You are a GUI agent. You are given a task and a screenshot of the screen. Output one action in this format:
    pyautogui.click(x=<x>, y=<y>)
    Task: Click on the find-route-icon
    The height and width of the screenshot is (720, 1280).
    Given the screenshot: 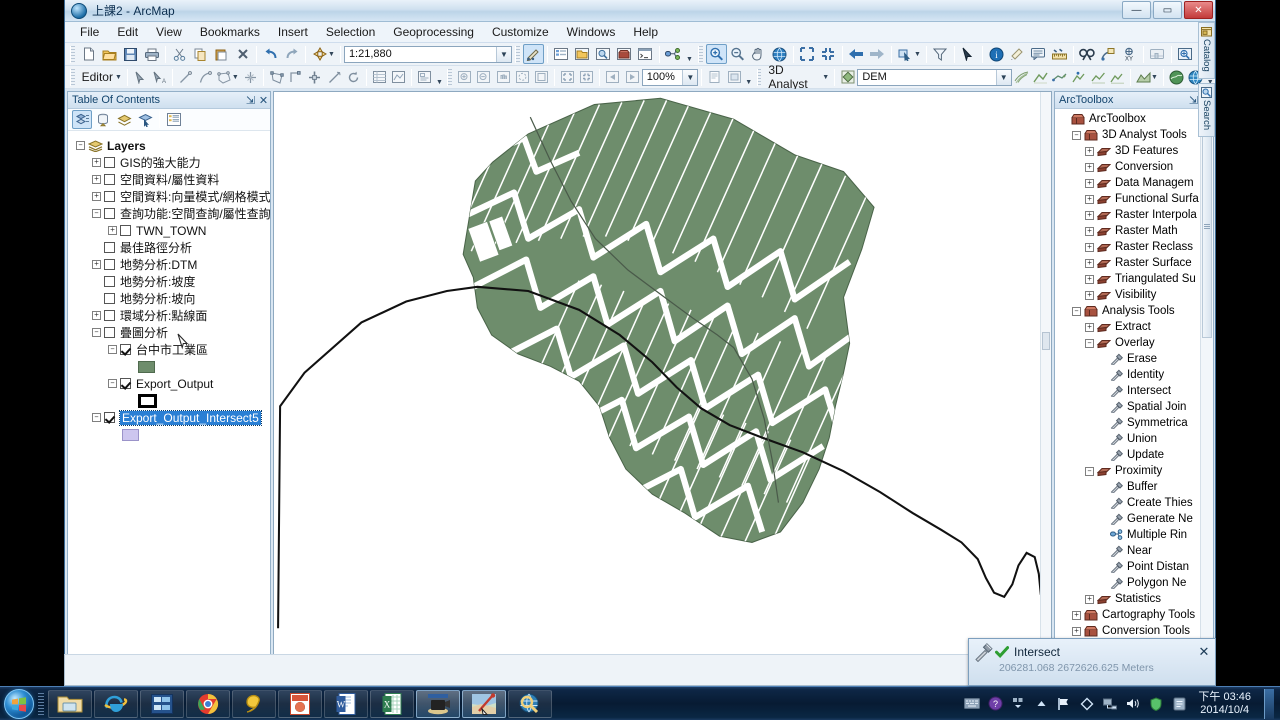 What is the action you would take?
    pyautogui.click(x=1108, y=54)
    